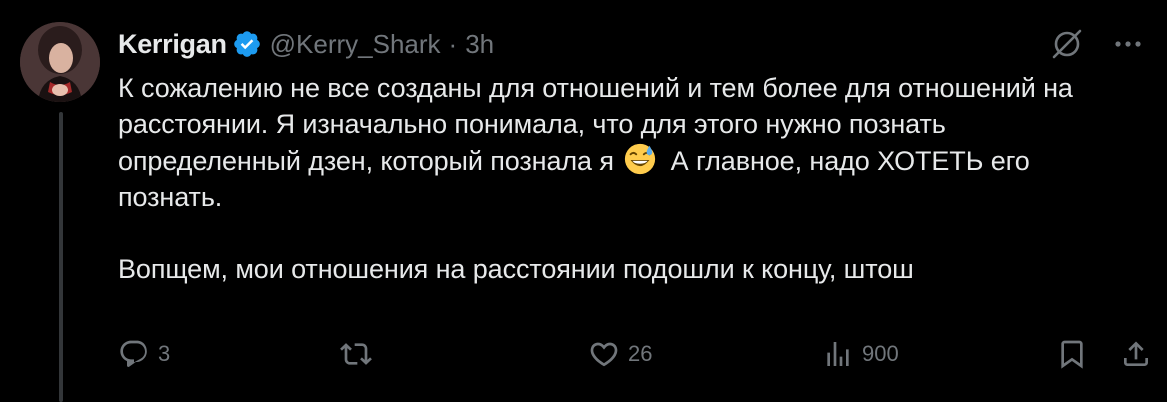 This screenshot has width=1167, height=402. I want to click on bookmark-button, so click(1072, 354).